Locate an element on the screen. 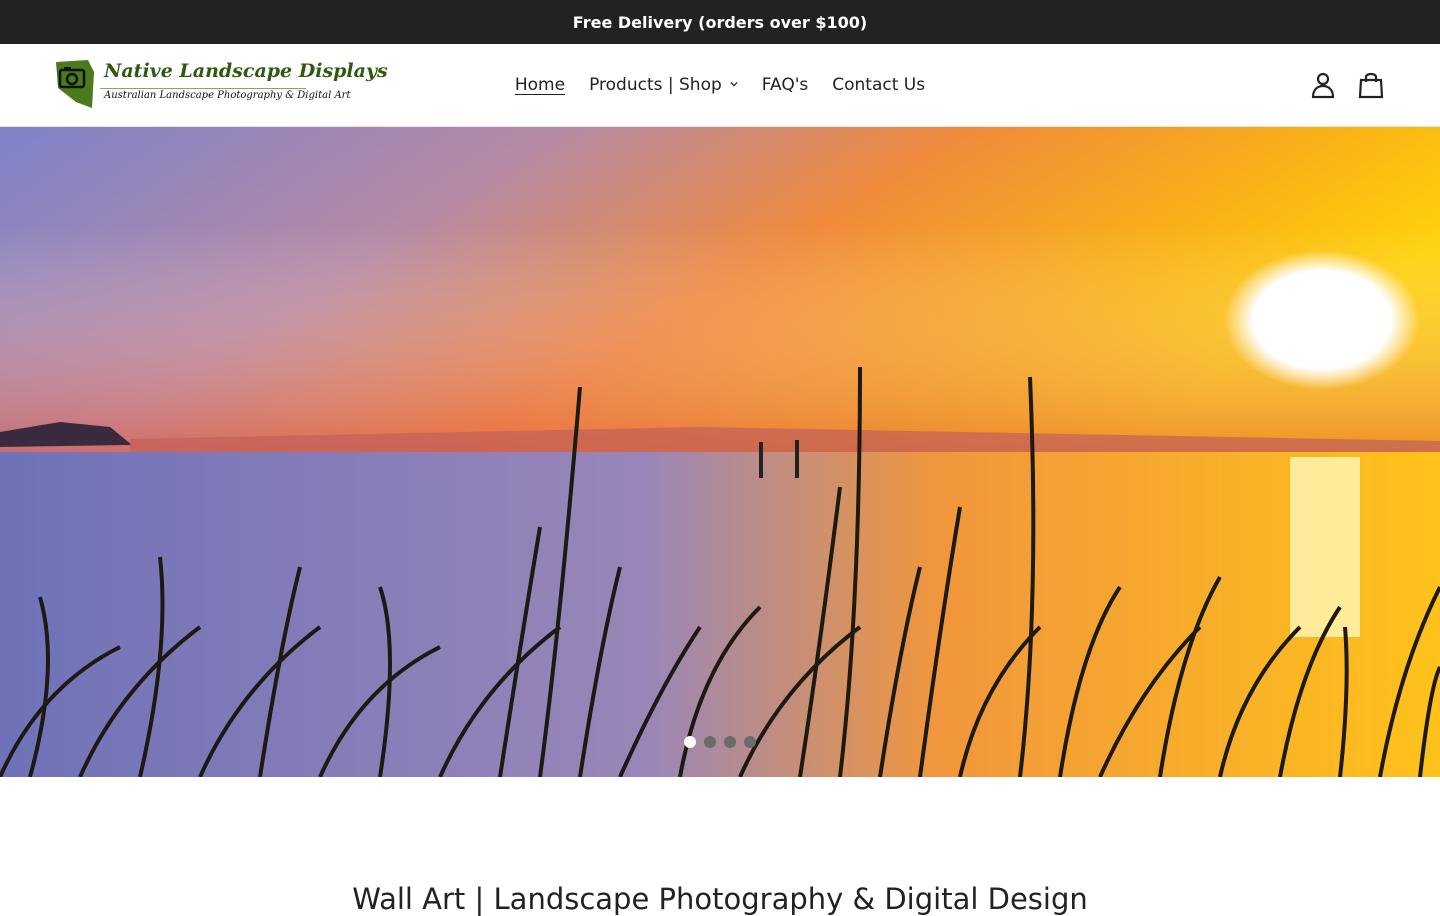 The width and height of the screenshot is (1440, 916). nav-item-faqs: FAQ's is located at coordinates (785, 85).